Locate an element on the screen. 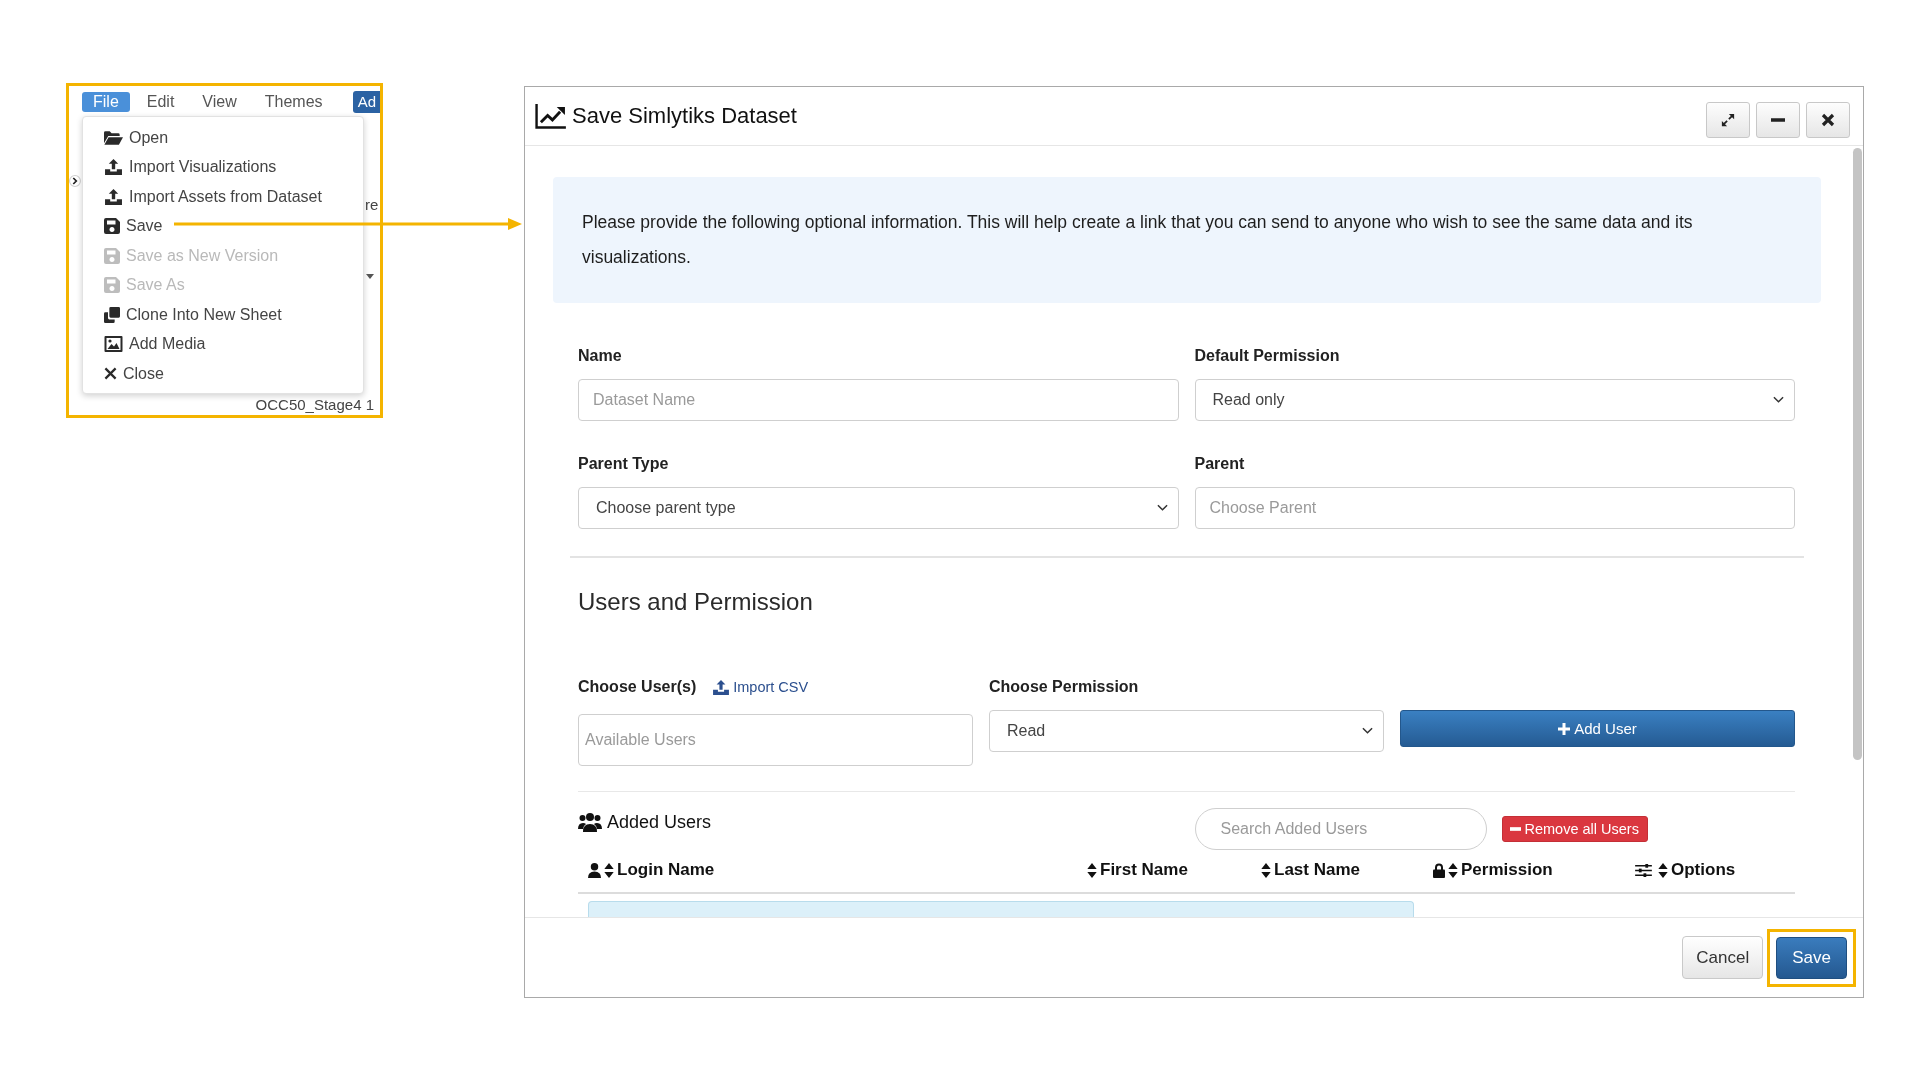 The width and height of the screenshot is (1920, 1080). minimize-icon is located at coordinates (1778, 120).